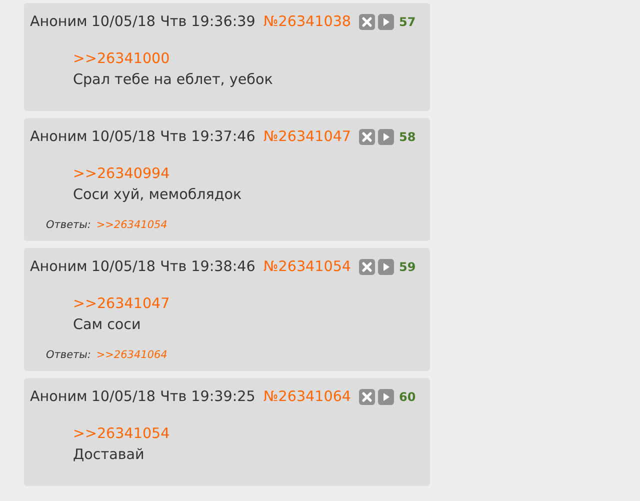 Image resolution: width=640 pixels, height=501 pixels. Describe the element at coordinates (173, 267) in the screenshot. I see `post-date: 10/05/18 Чтв 19:38:46` at that location.